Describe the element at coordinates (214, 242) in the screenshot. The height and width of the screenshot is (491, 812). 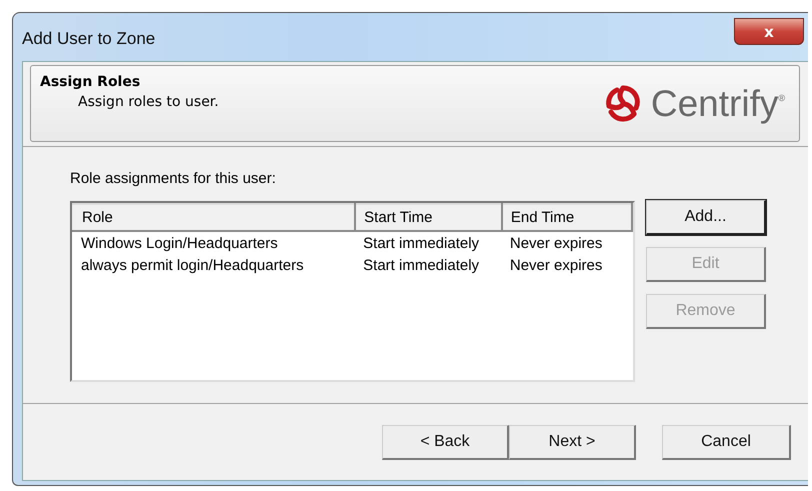
I see `table-cell: Windows Login/Headquarters` at that location.